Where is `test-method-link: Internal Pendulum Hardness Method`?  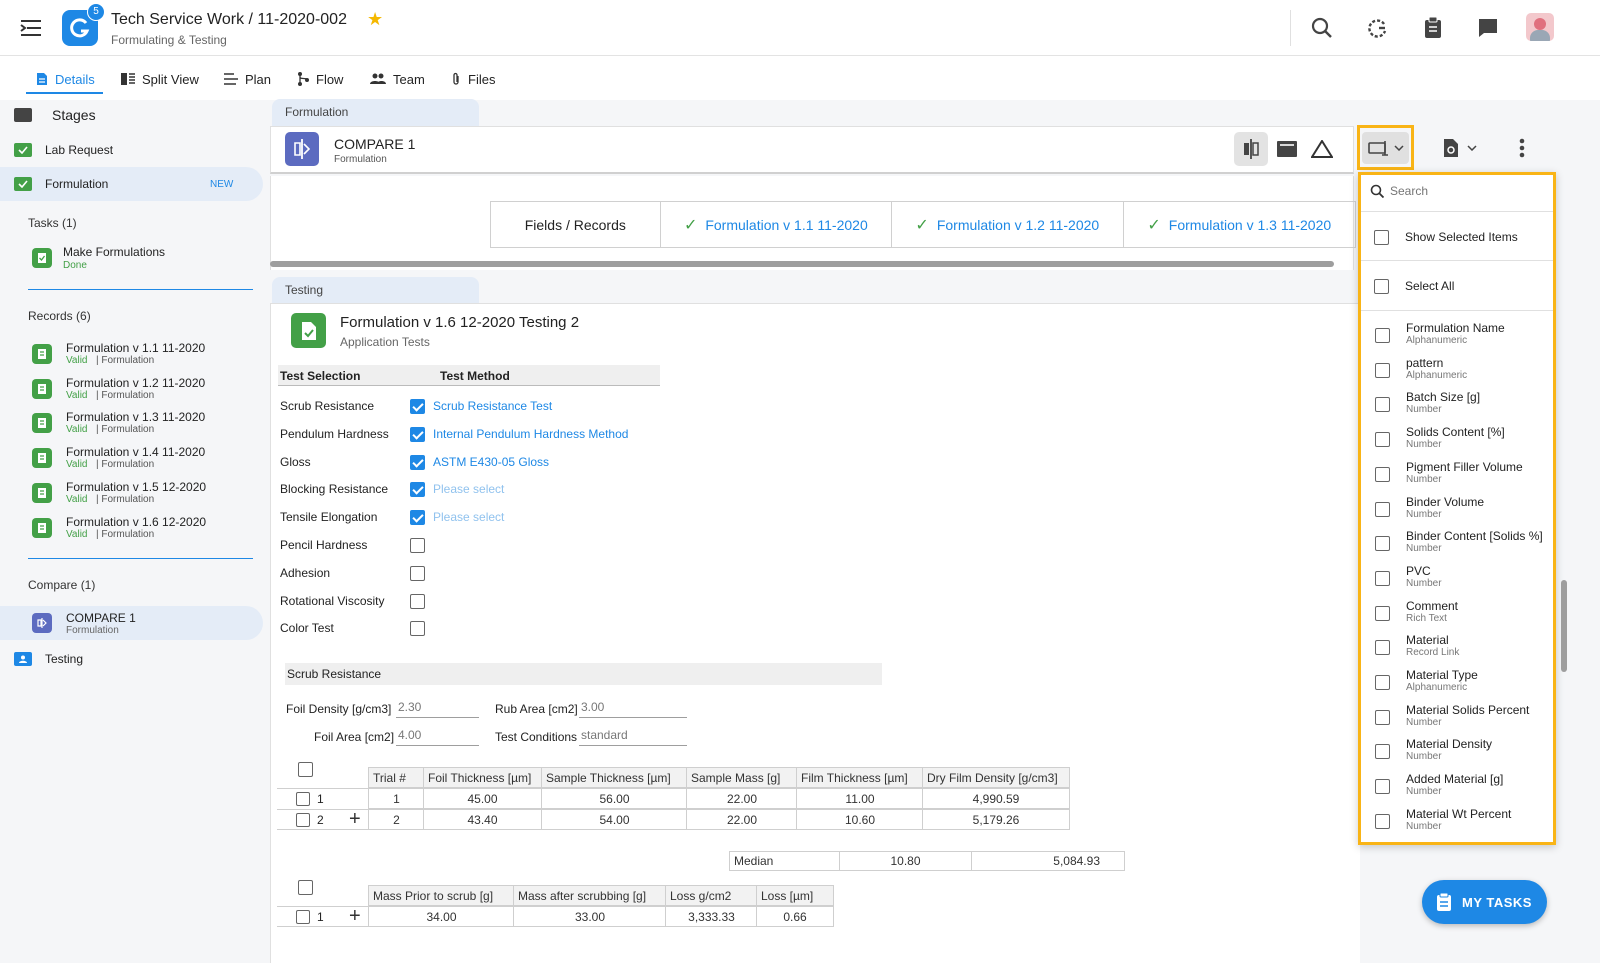
test-method-link: Internal Pendulum Hardness Method is located at coordinates (530, 434).